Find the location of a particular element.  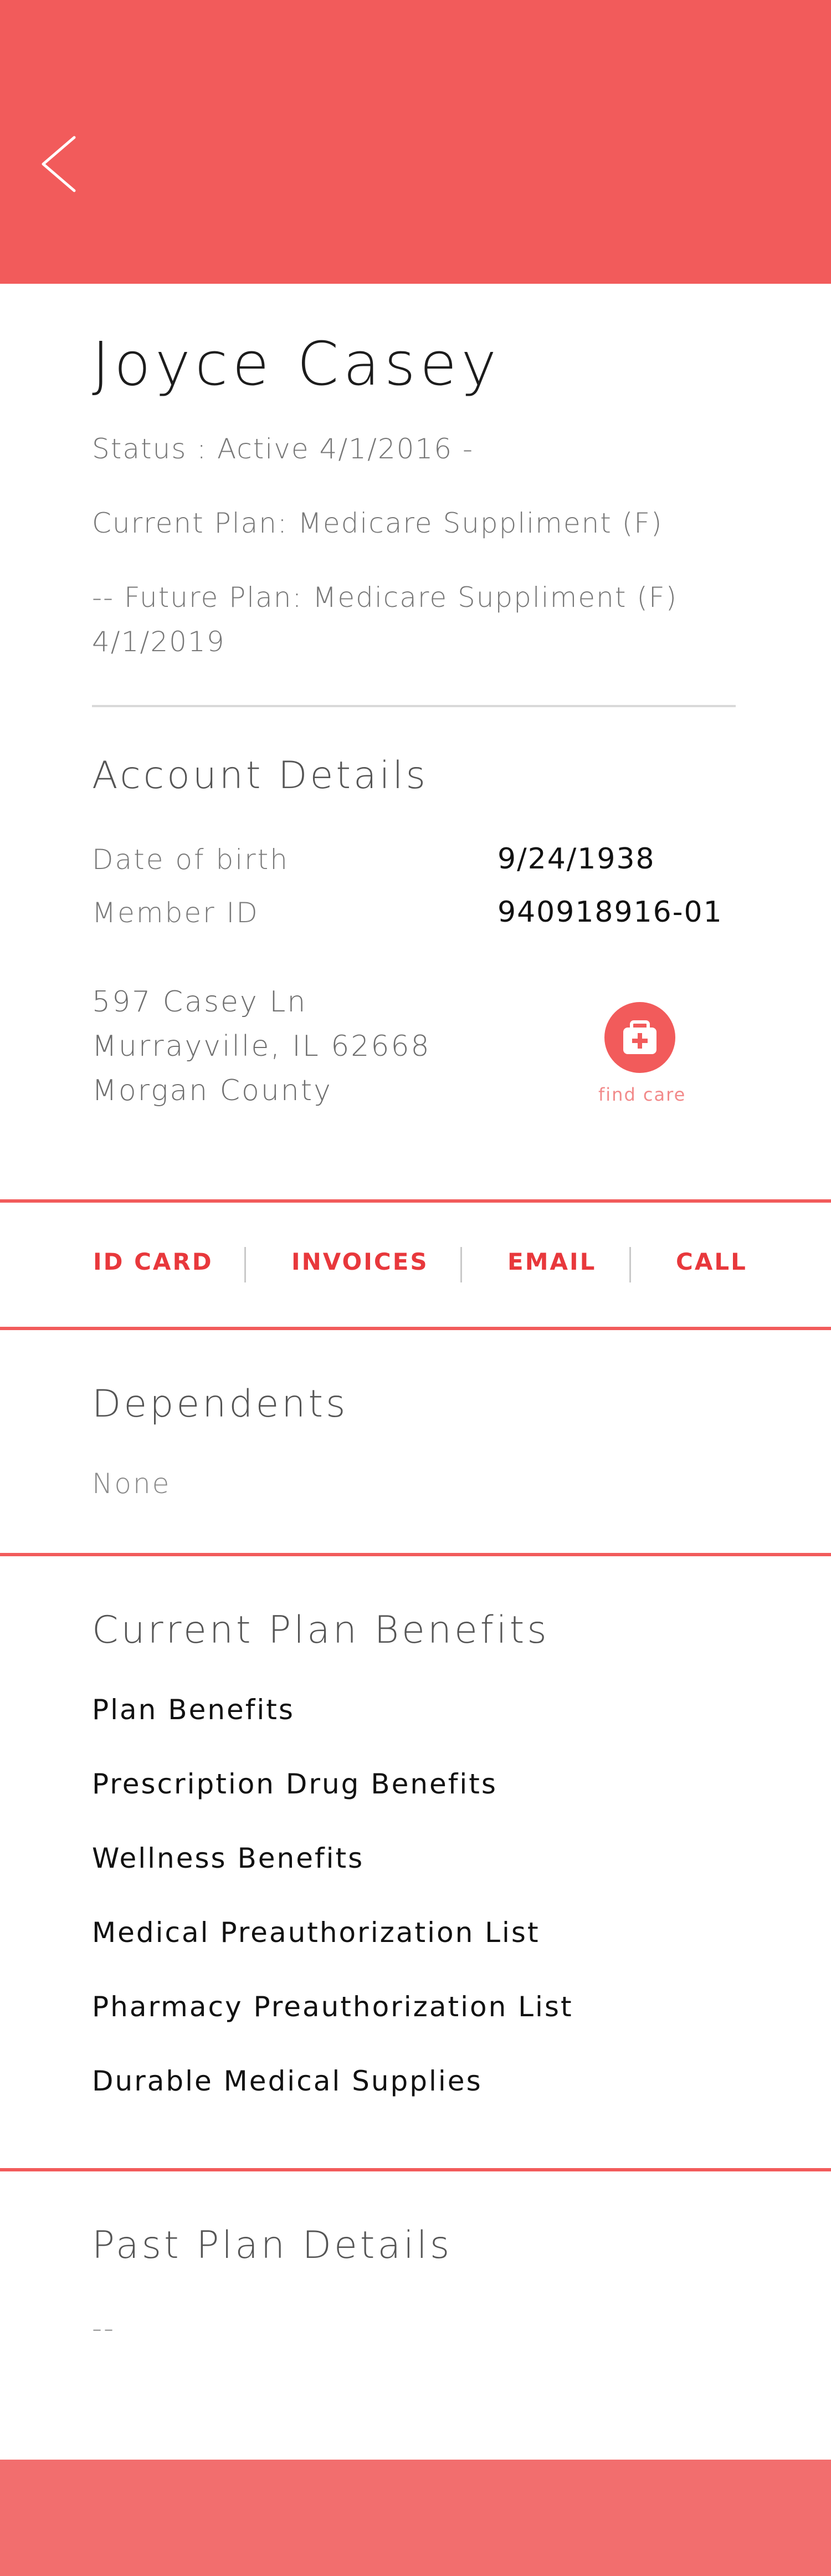

dob-label: Date of birth is located at coordinates (190, 860).